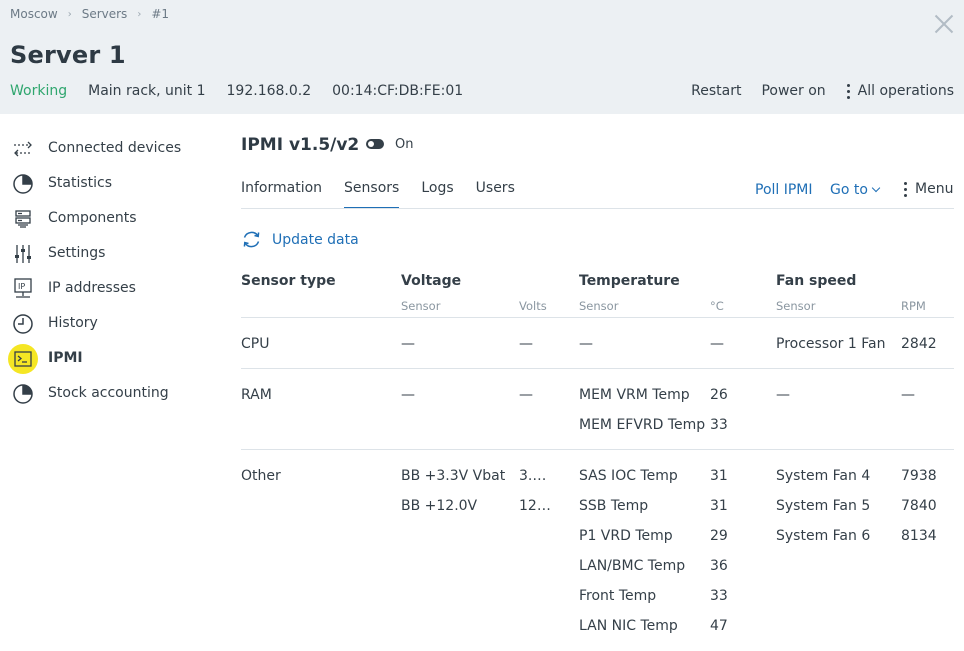 This screenshot has height=651, width=964. I want to click on sidebar-item-label: Stock accounting, so click(108, 393).